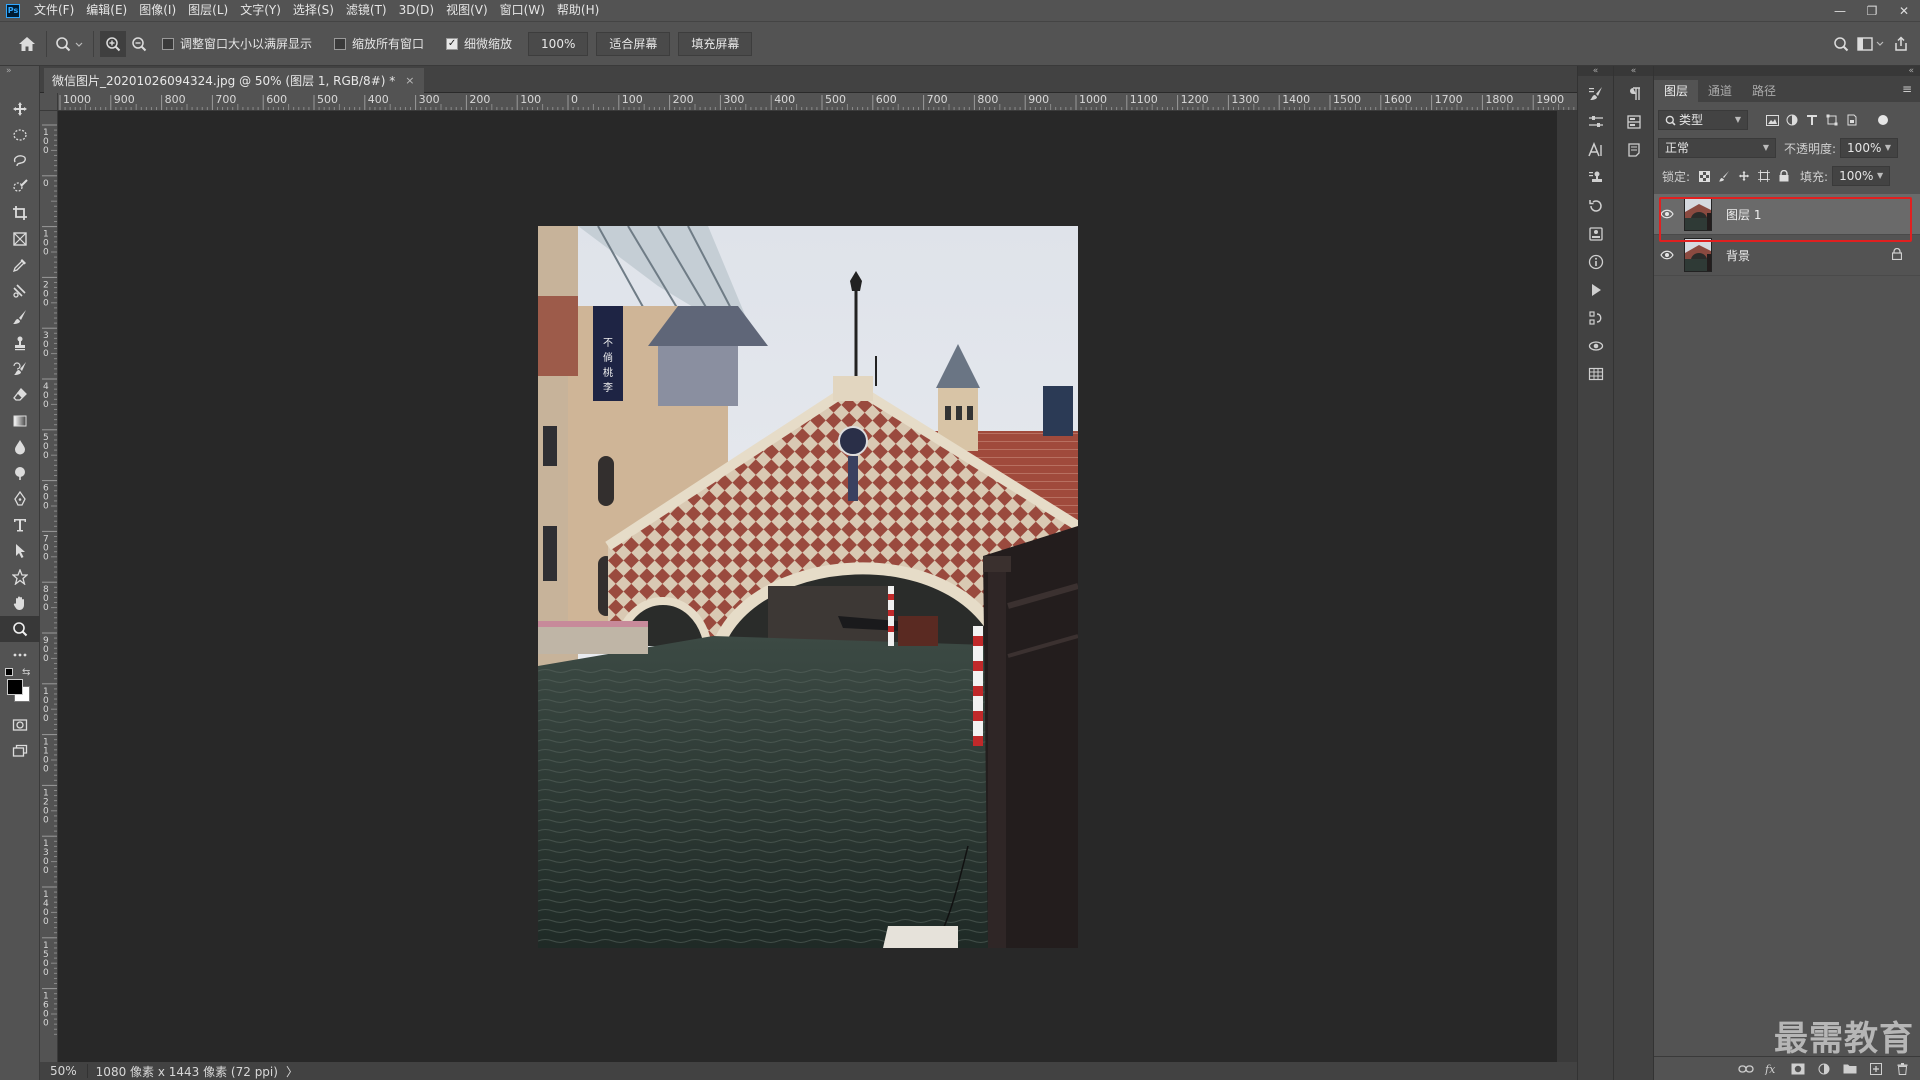 The height and width of the screenshot is (1080, 1920). What do you see at coordinates (1596, 122) in the screenshot?
I see `adjustments-icon` at bounding box center [1596, 122].